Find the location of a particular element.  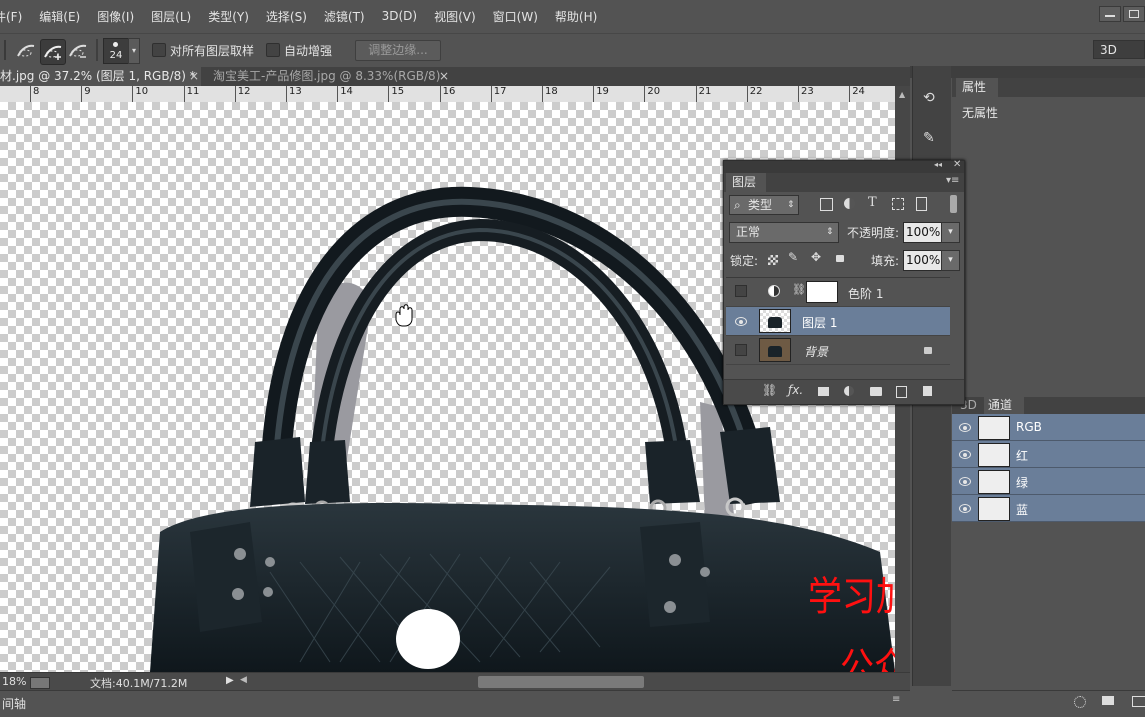

new-layer-icon is located at coordinates (901, 392).